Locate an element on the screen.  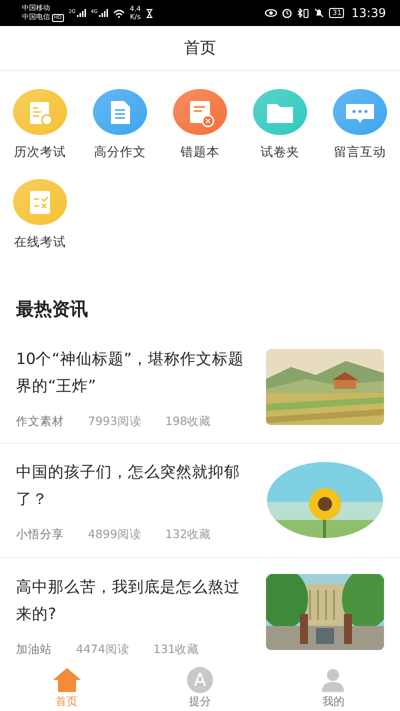
read-count: 4474阅读 is located at coordinates (103, 649).